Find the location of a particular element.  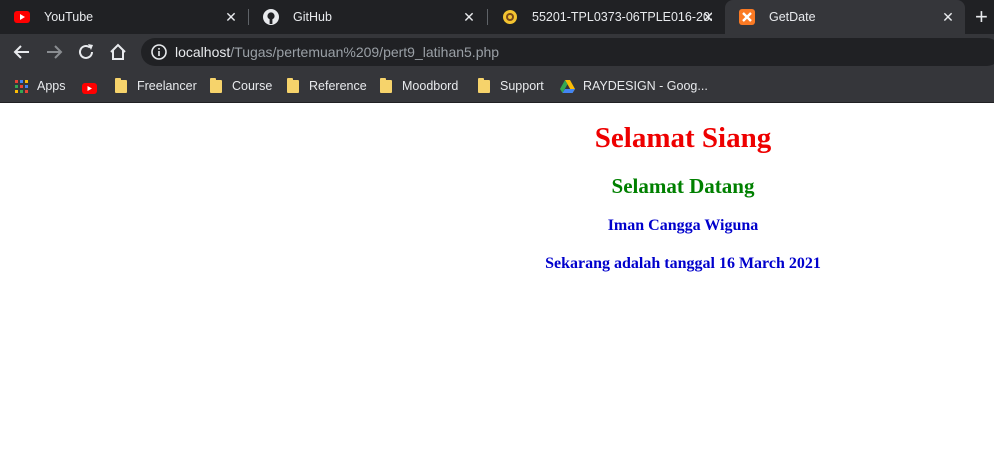

bookmark-label: Freelancer is located at coordinates (167, 86).